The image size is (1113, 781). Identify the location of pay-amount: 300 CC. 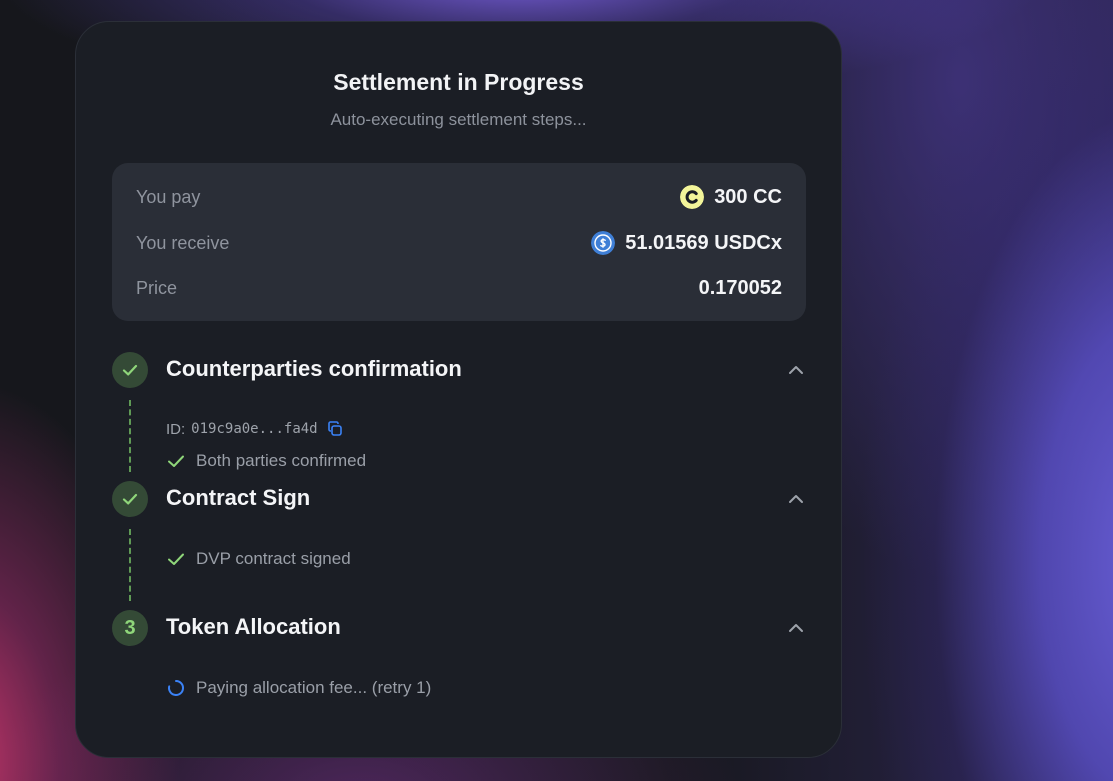
(748, 196).